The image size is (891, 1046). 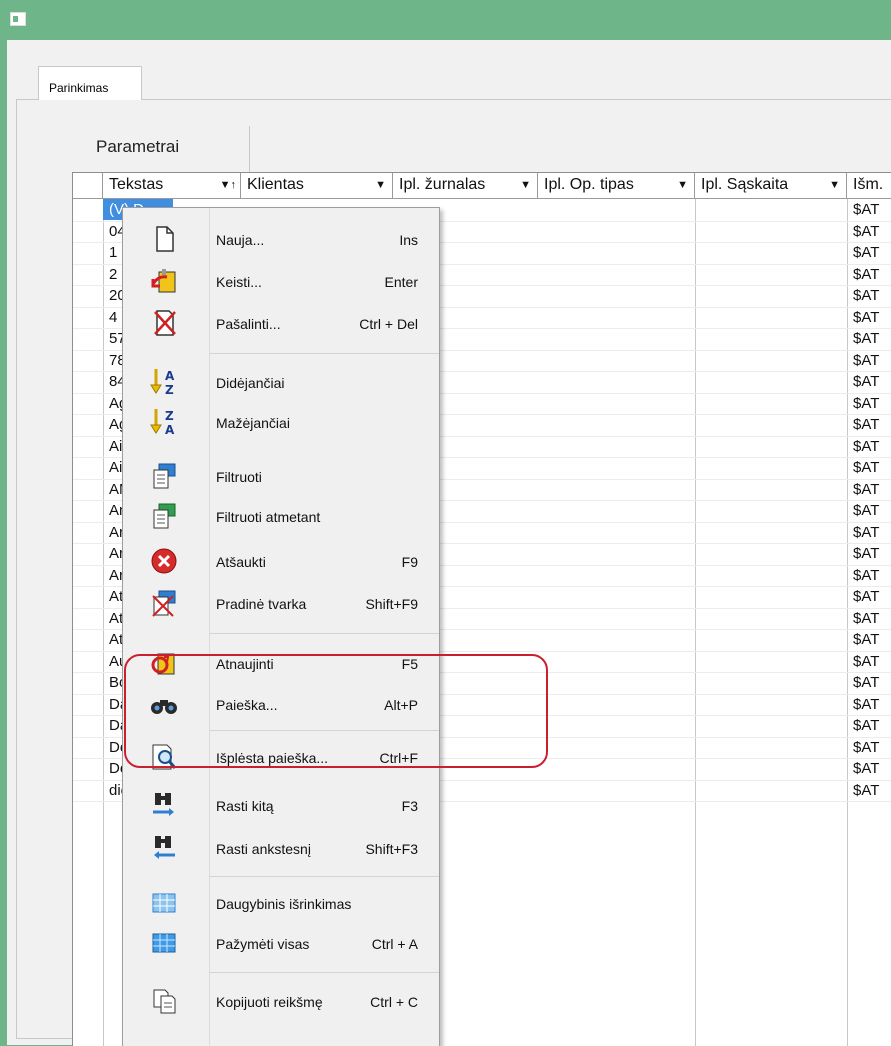 What do you see at coordinates (388, 324) in the screenshot?
I see `menu-item-shortcut: Ctrl + Del` at bounding box center [388, 324].